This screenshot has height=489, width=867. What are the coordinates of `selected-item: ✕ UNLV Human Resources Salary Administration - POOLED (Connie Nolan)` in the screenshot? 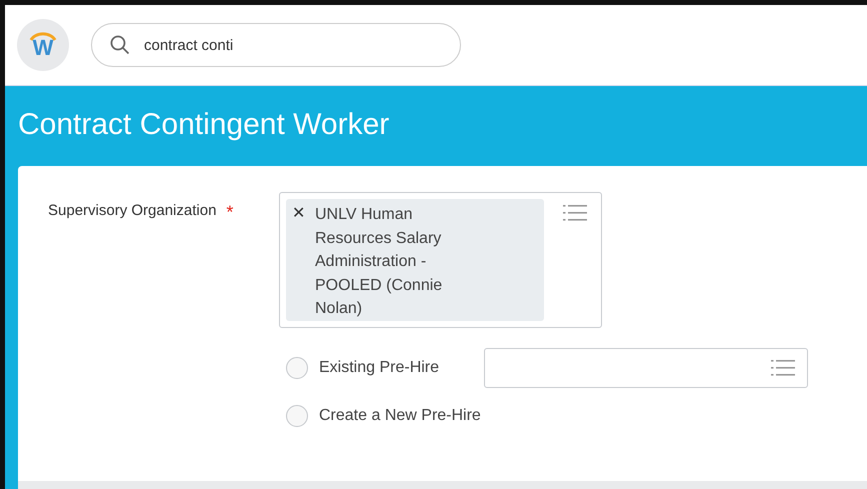 It's located at (415, 260).